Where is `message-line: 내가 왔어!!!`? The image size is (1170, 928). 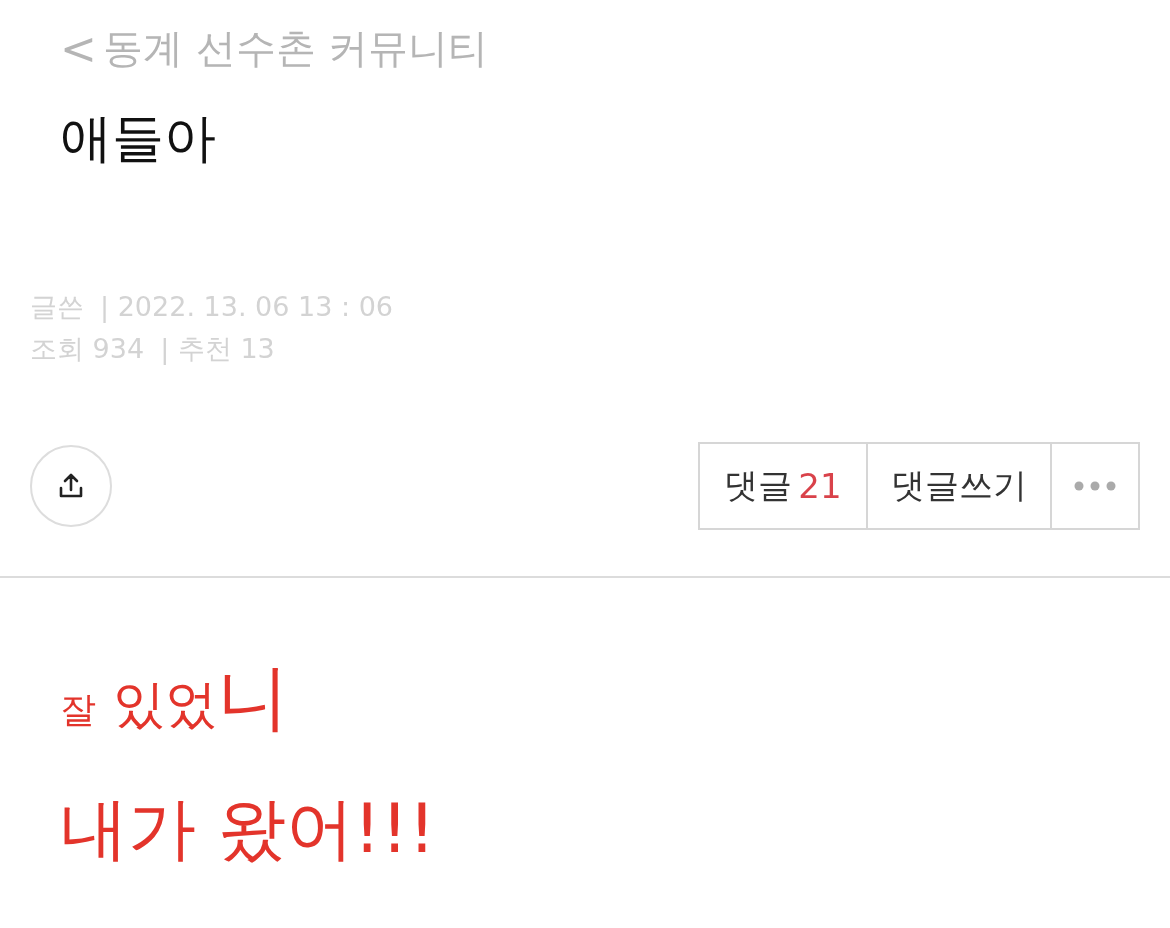
message-line: 내가 왔어!!! is located at coordinates (248, 829).